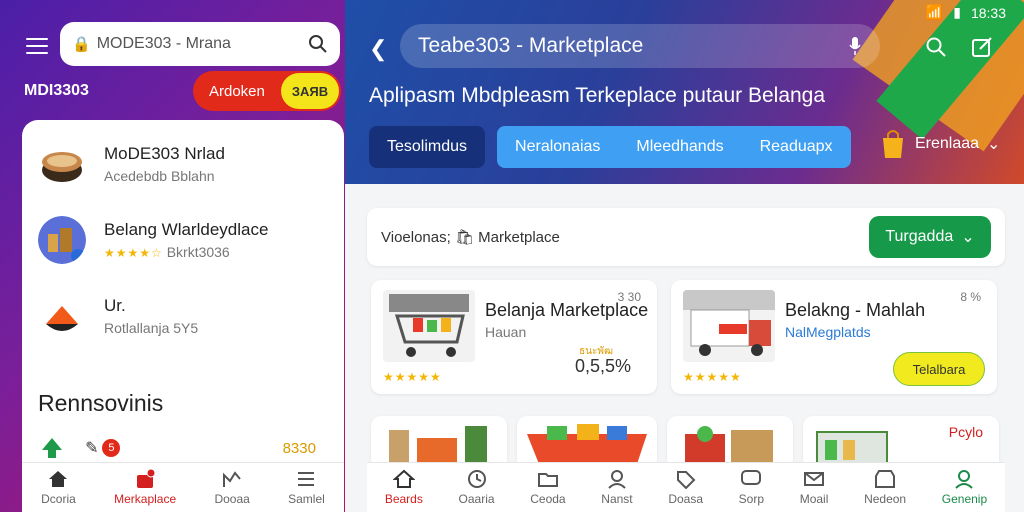  I want to click on nav-label: Nanst, so click(617, 499).